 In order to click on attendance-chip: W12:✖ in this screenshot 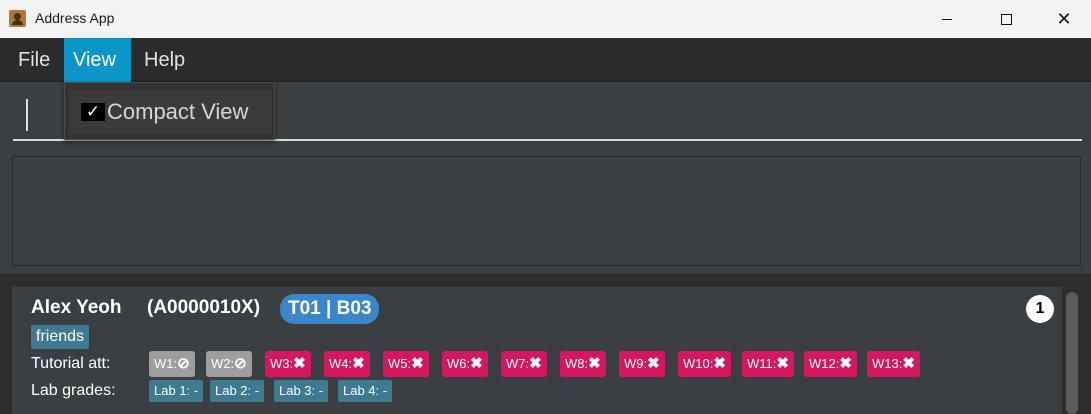, I will do `click(830, 364)`.